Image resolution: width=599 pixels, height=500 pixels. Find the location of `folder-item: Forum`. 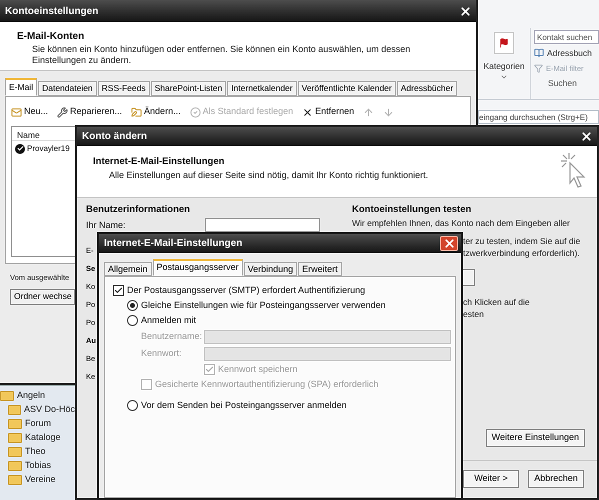

folder-item: Forum is located at coordinates (37, 424).